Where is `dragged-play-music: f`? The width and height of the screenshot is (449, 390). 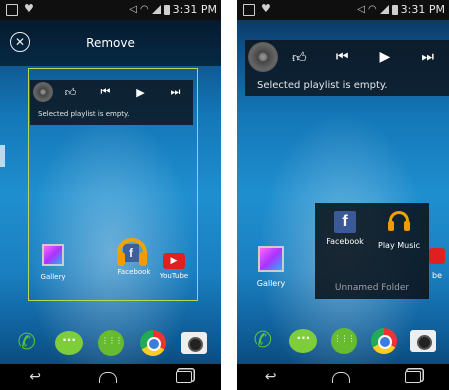
dragged-play-music: f is located at coordinates (131, 254).